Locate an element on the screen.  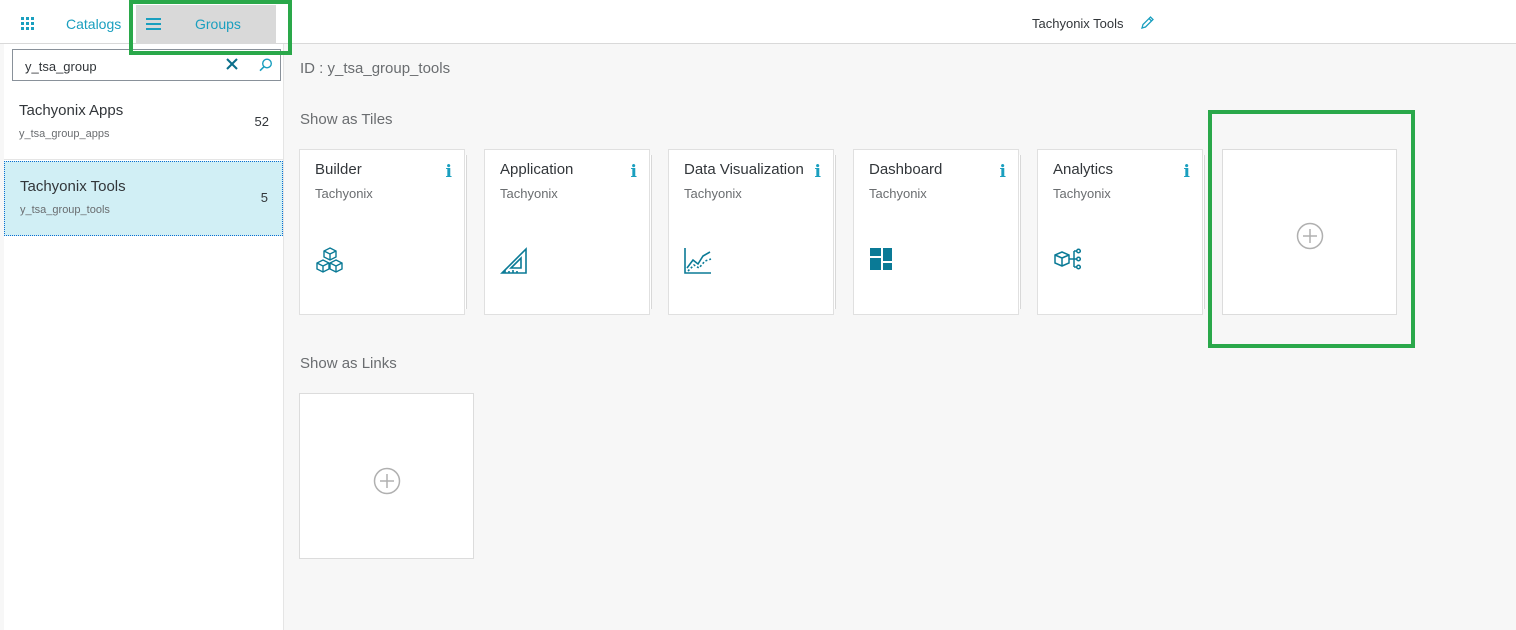
search-icon is located at coordinates (266, 67).